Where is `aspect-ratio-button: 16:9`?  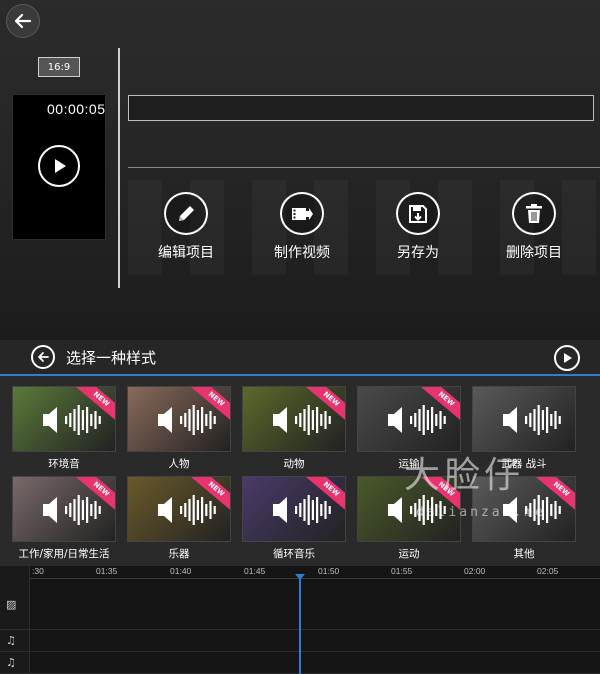
aspect-ratio-button: 16:9 is located at coordinates (59, 67).